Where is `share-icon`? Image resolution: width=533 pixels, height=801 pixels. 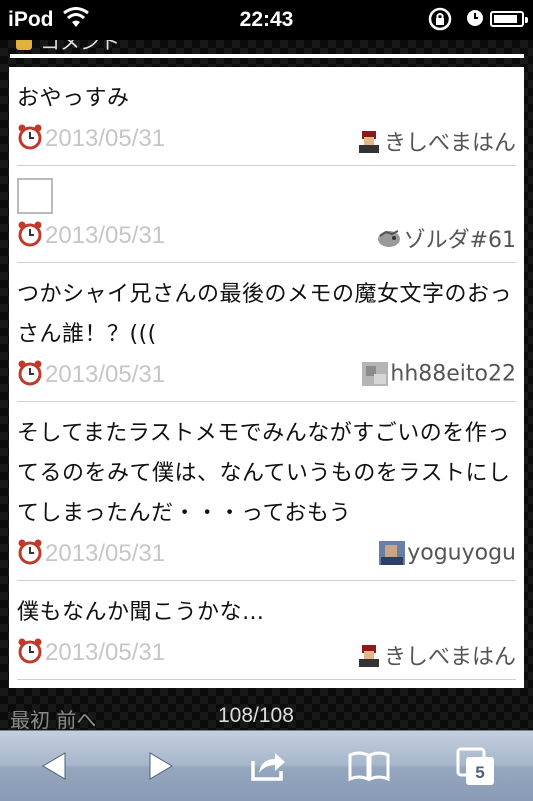 share-icon is located at coordinates (268, 767).